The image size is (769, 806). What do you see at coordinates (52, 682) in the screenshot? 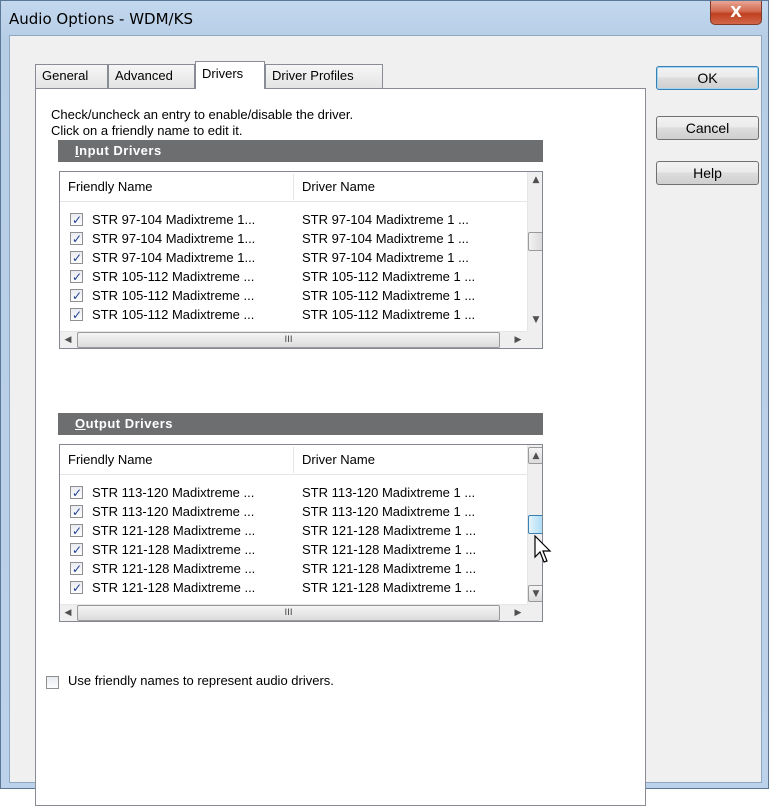
I see `friendly-names-checkbox` at bounding box center [52, 682].